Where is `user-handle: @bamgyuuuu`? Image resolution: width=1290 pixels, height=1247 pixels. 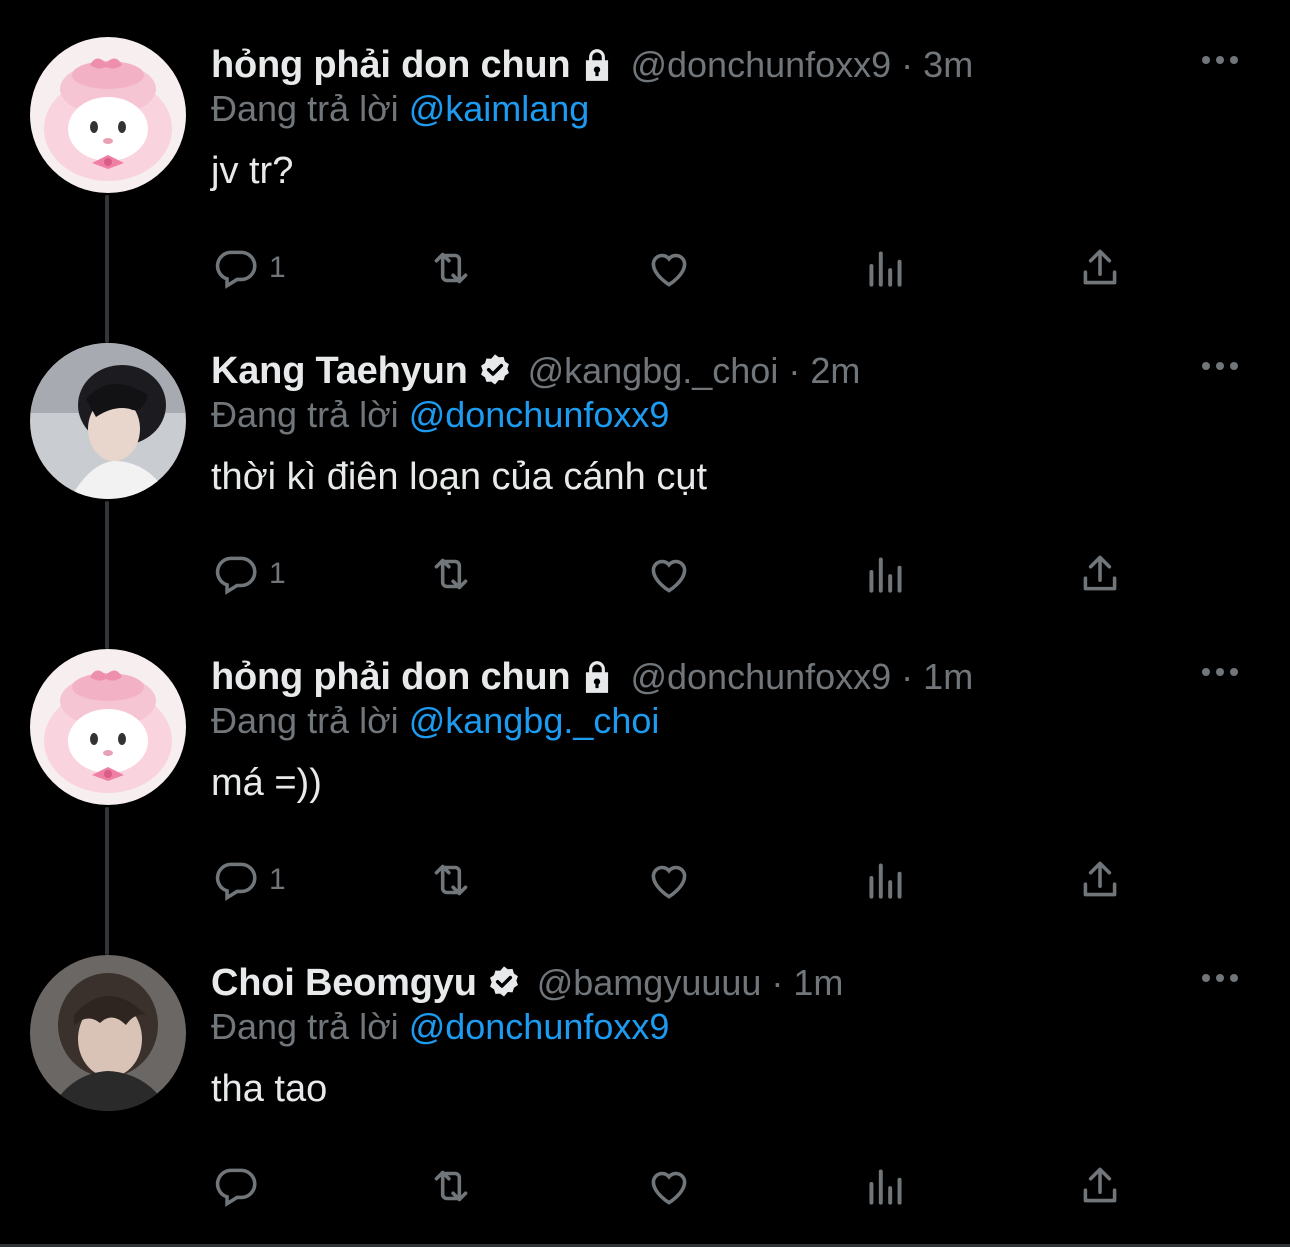 user-handle: @bamgyuuuu is located at coordinates (649, 983).